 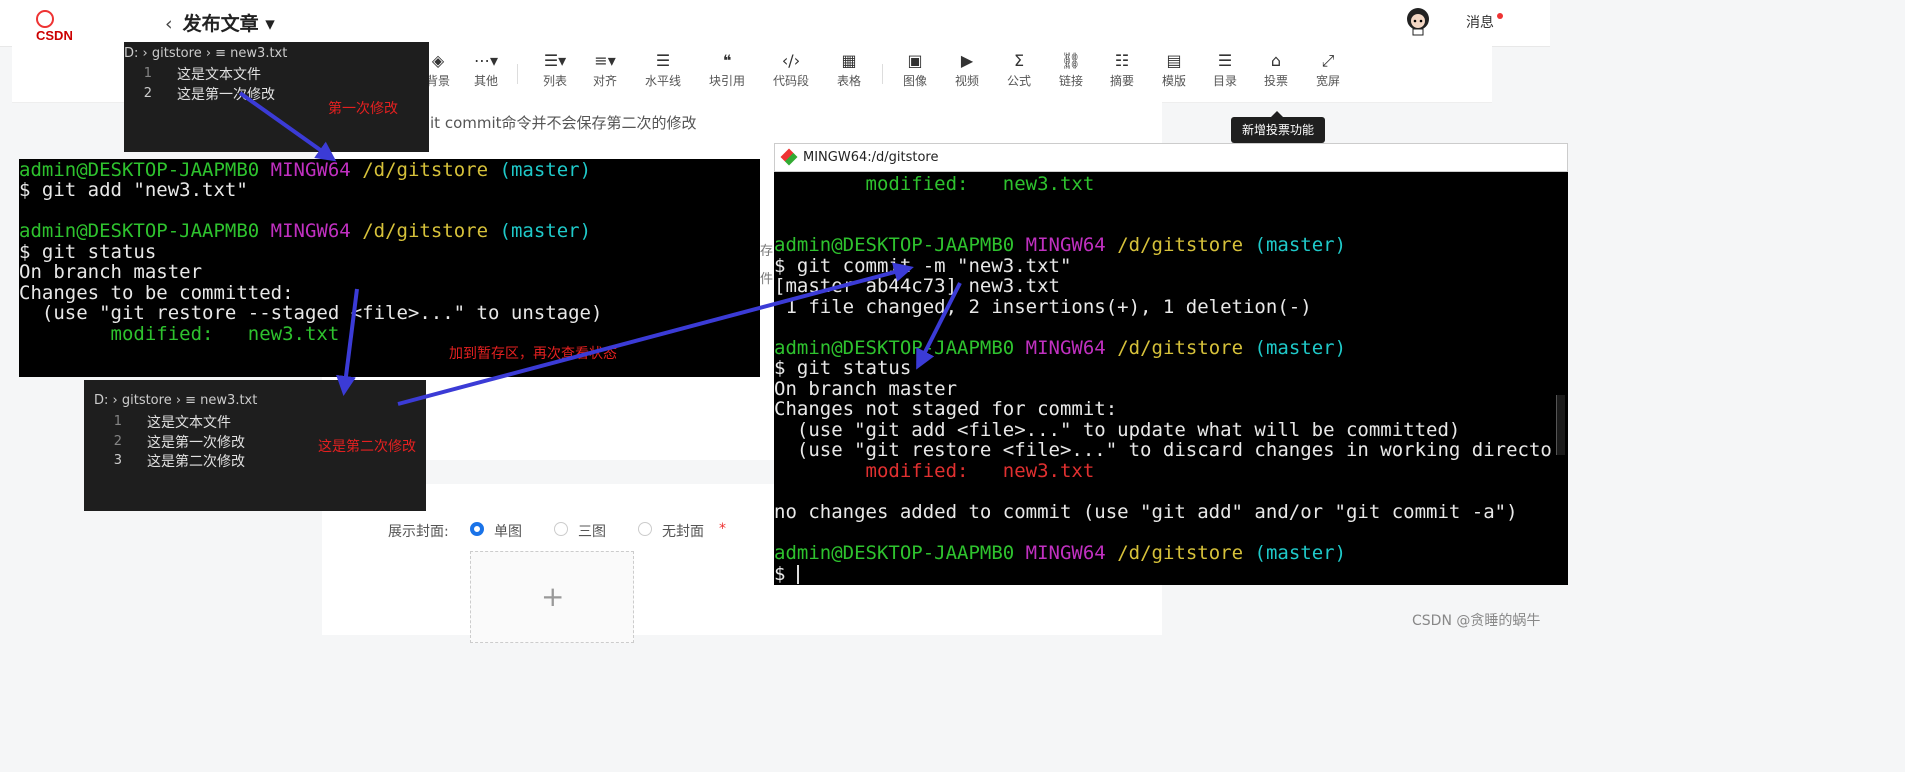 What do you see at coordinates (555, 60) in the screenshot?
I see `list-icon: ☰▾` at bounding box center [555, 60].